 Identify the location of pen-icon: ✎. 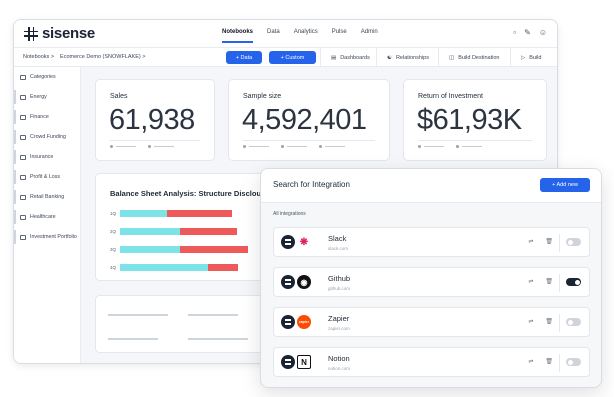
(527, 32).